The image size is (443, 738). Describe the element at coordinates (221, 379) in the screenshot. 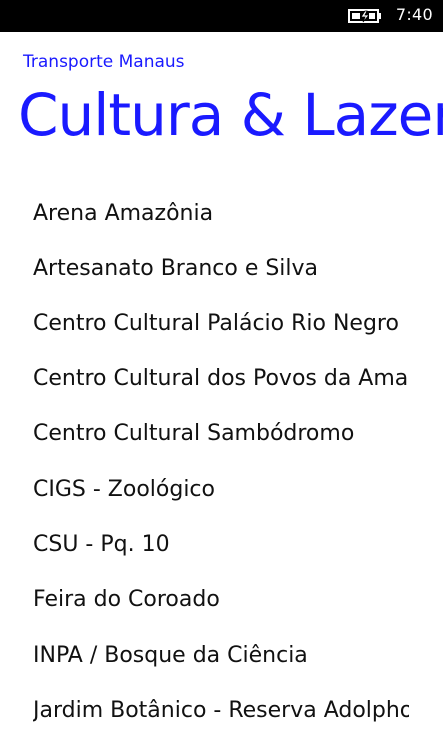

I see `list-item: Centro Cultural dos Povos da Amazônia` at that location.